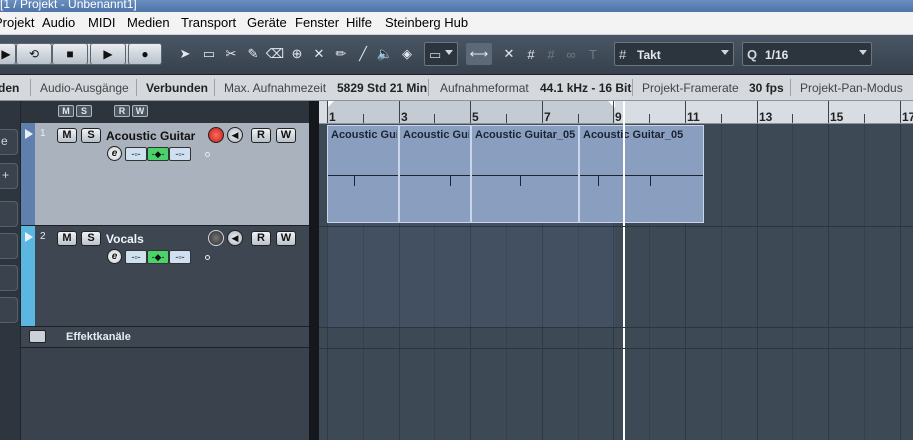  Describe the element at coordinates (17, 22) in the screenshot. I see `menu-projekt: Projekt` at that location.